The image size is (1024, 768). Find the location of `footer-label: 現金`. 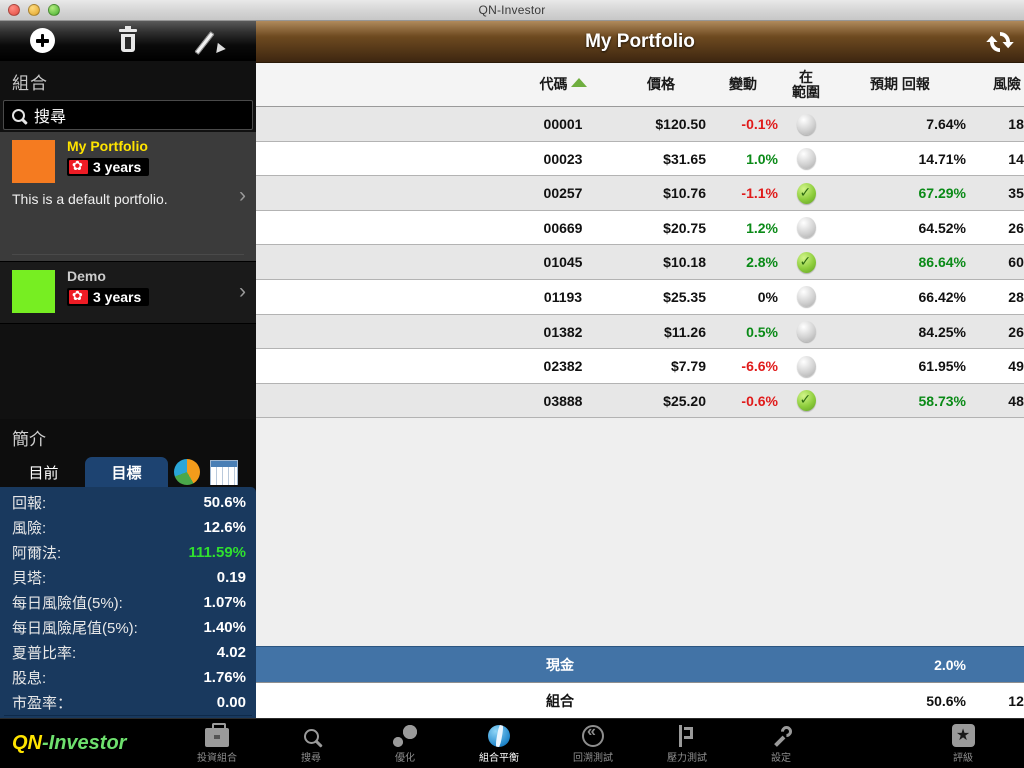

footer-label: 現金 is located at coordinates (560, 665).